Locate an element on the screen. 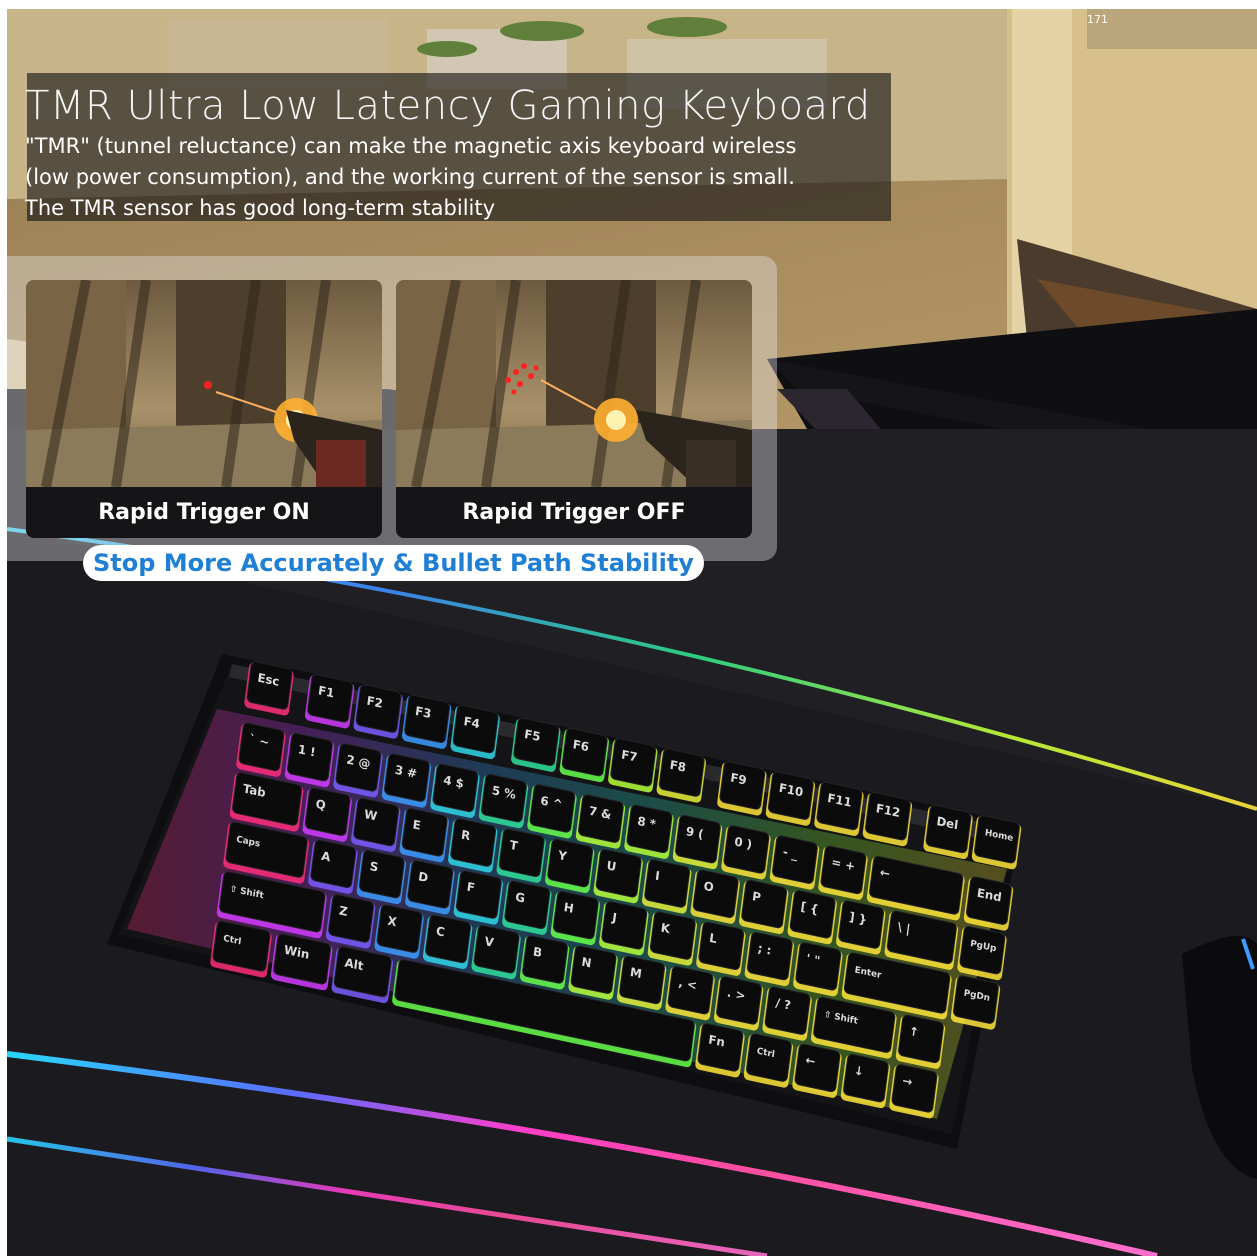  keycap-label: O is located at coordinates (709, 887).